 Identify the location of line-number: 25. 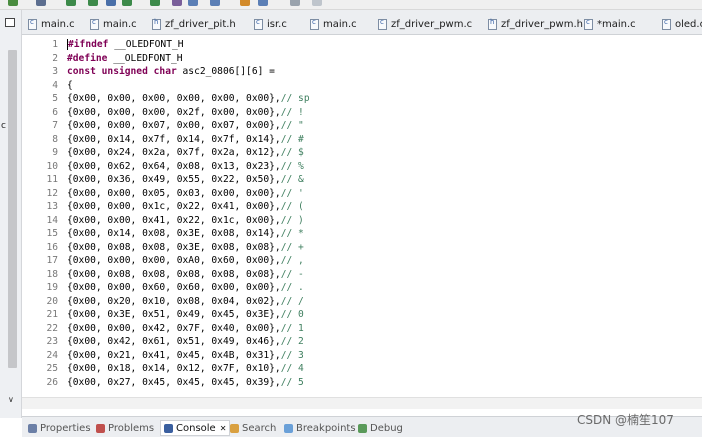
(52, 368).